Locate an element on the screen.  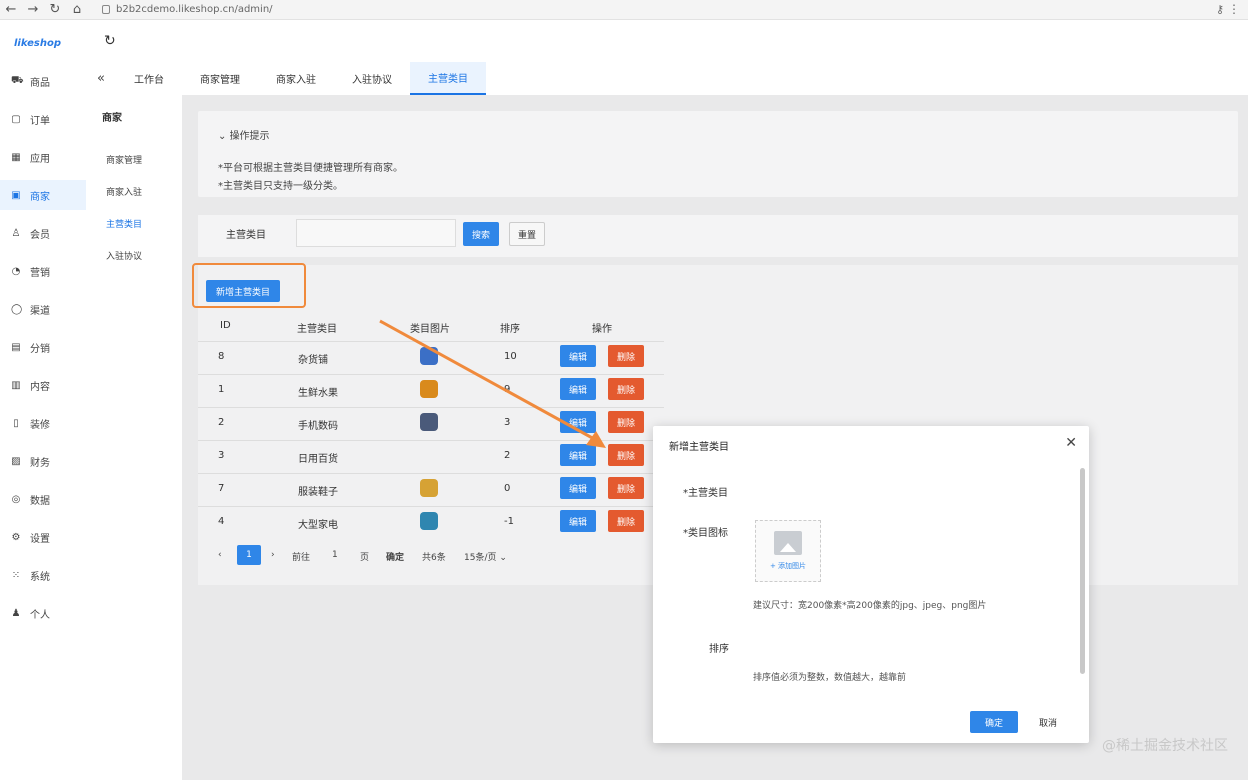
tab-merchant-settle: 商家入驻 is located at coordinates (296, 78).